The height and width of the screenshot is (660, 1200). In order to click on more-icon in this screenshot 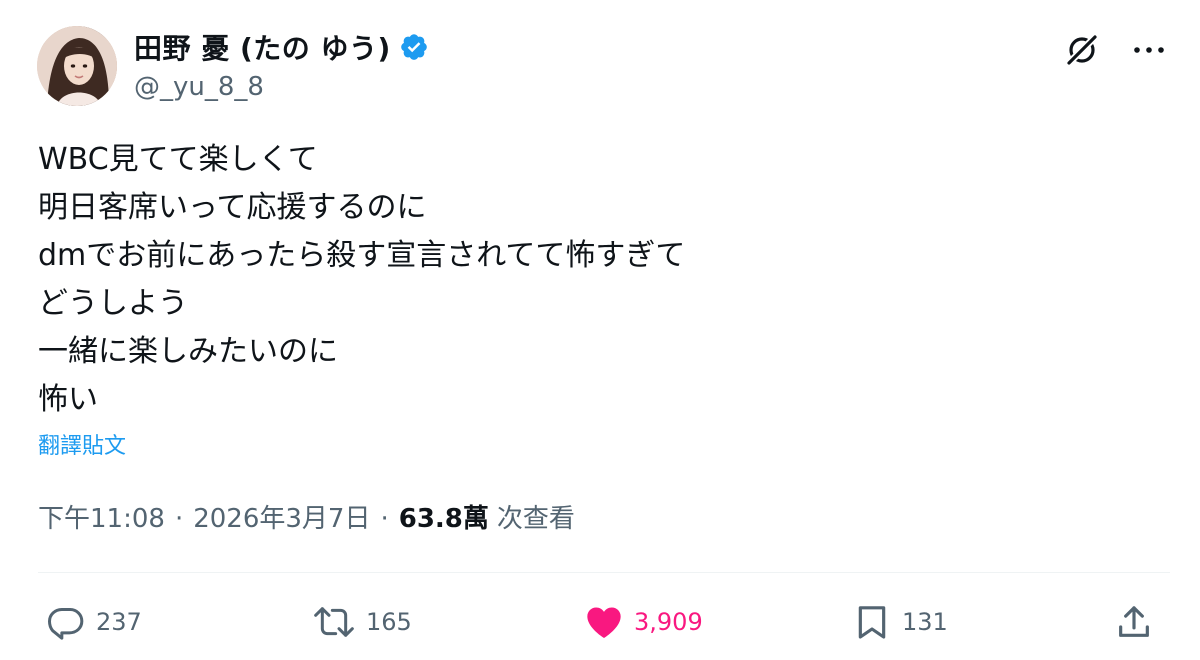, I will do `click(1149, 50)`.